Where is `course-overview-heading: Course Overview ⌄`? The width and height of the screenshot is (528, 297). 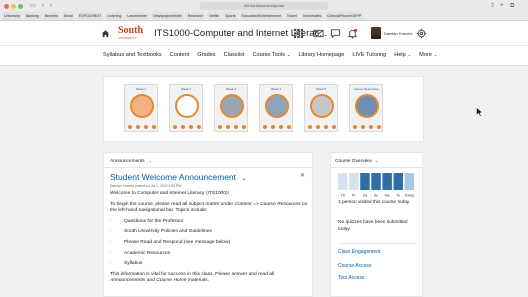 course-overview-heading: Course Overview ⌄ is located at coordinates (356, 161).